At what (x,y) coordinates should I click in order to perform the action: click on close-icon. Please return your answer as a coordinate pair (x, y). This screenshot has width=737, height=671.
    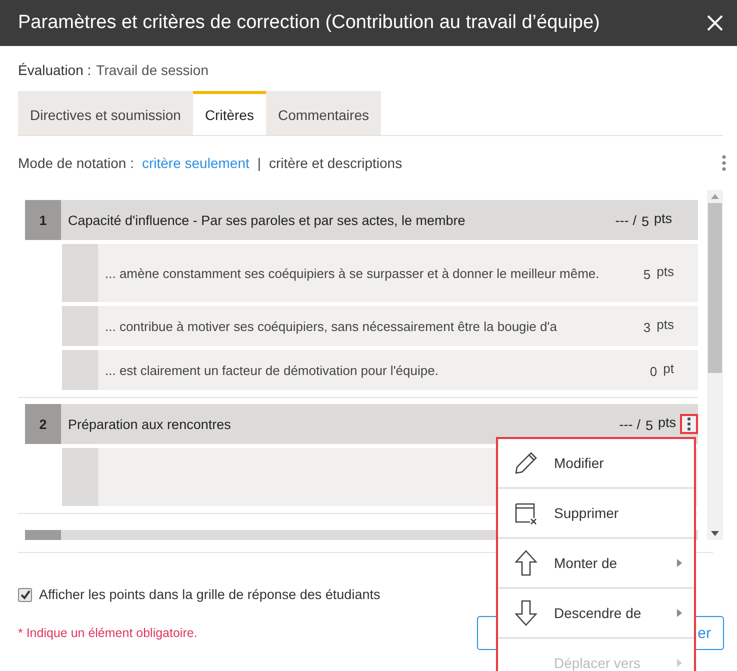
    Looking at the image, I should click on (715, 23).